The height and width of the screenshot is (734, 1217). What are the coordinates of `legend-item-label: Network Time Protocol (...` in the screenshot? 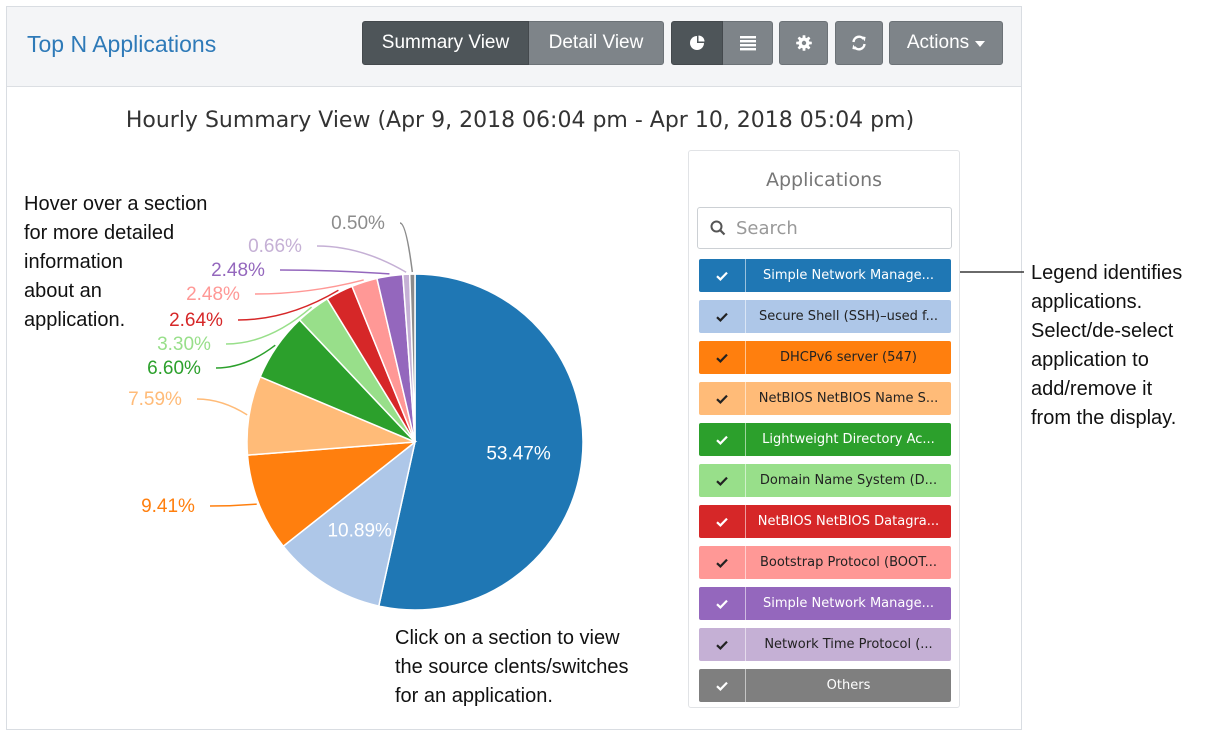 It's located at (848, 644).